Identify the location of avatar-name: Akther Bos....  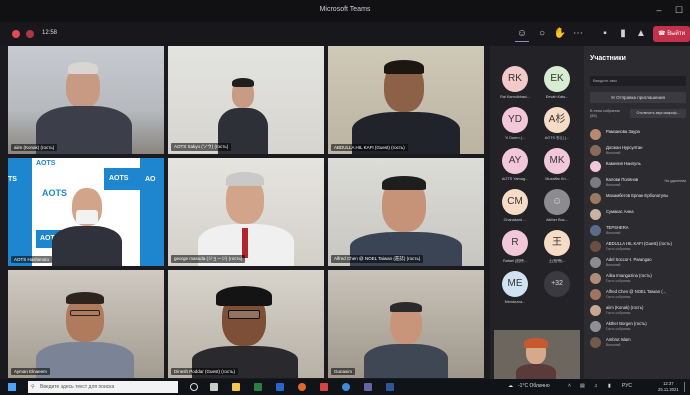
(557, 220).